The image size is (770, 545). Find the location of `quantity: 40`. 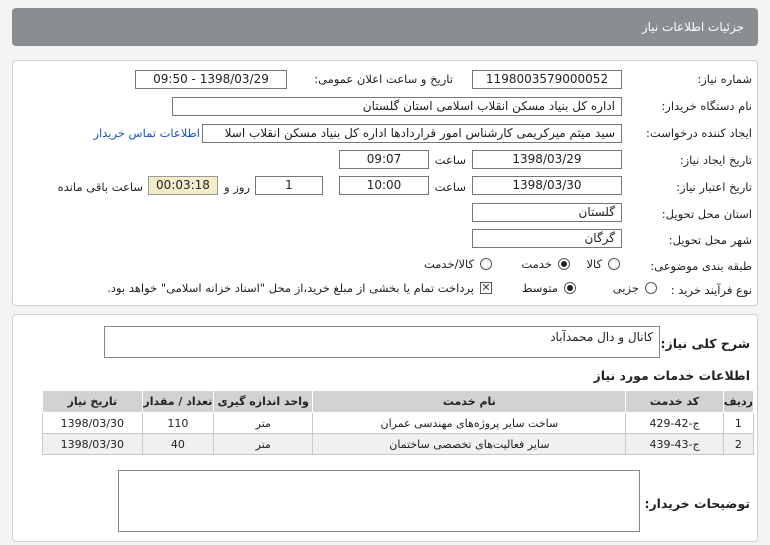

quantity: 40 is located at coordinates (178, 444).